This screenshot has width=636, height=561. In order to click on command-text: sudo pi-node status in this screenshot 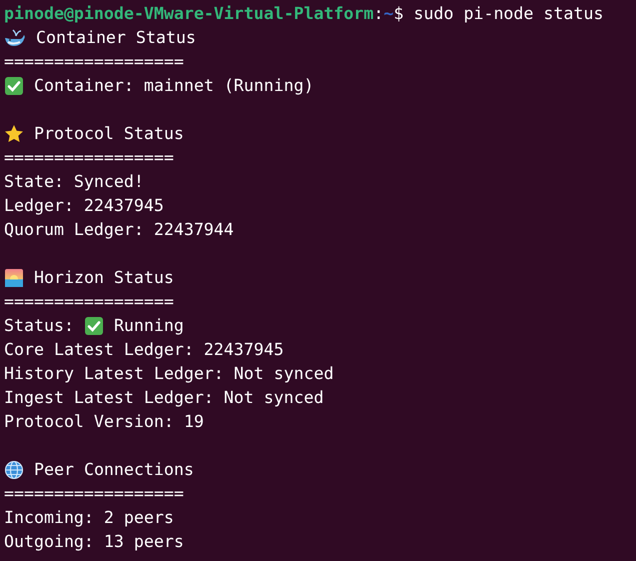, I will do `click(509, 13)`.